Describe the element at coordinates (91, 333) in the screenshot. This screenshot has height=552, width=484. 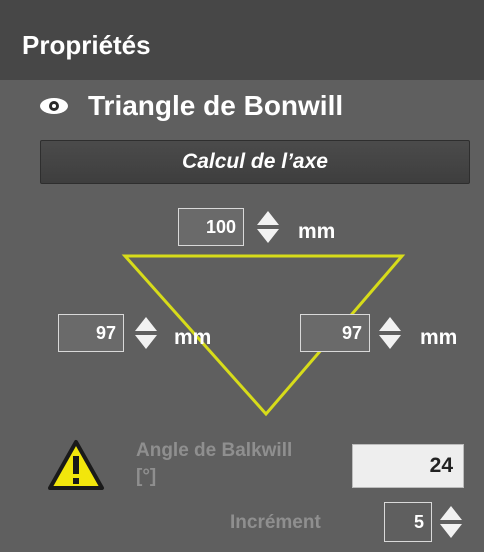
I see `left-length-input: 97` at that location.